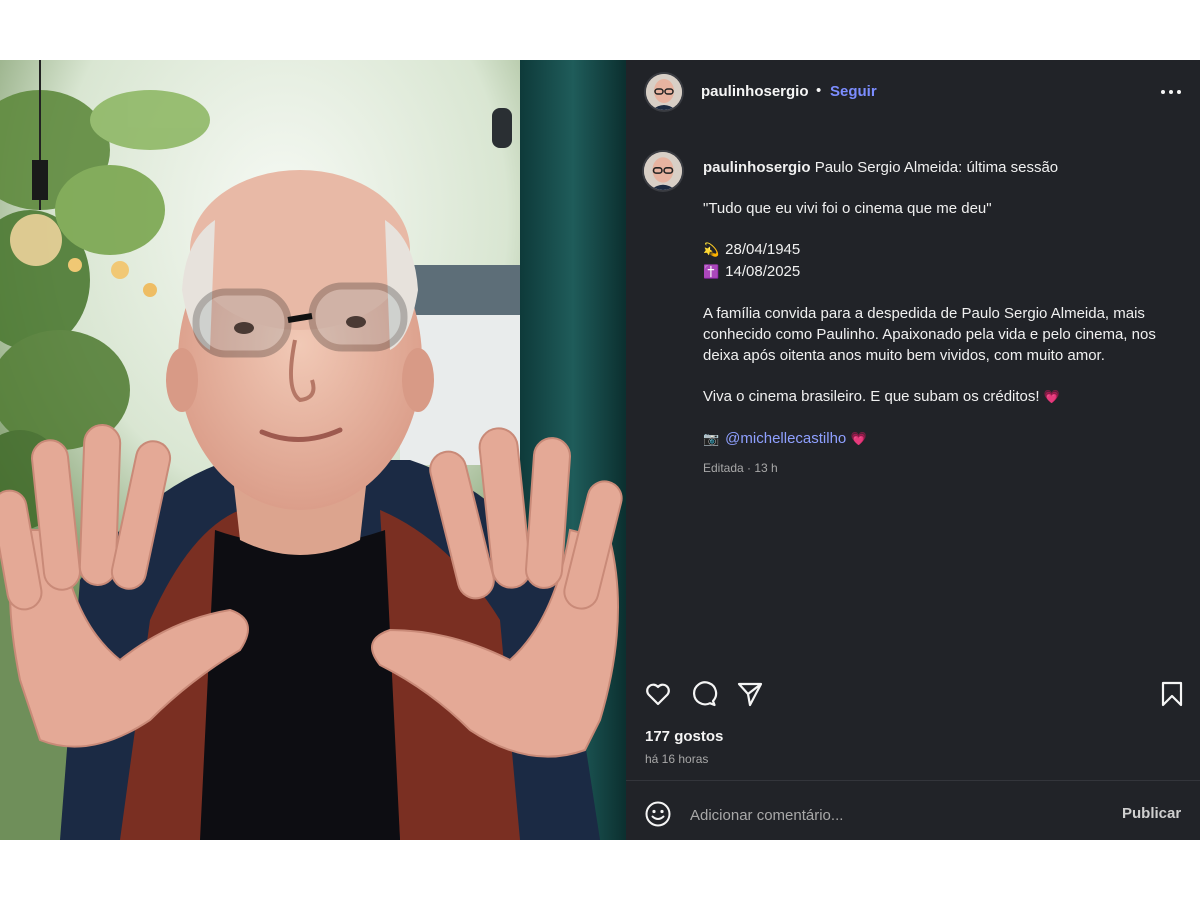 This screenshot has height=900, width=1200. What do you see at coordinates (853, 91) in the screenshot?
I see `follow-button: Seguir` at bounding box center [853, 91].